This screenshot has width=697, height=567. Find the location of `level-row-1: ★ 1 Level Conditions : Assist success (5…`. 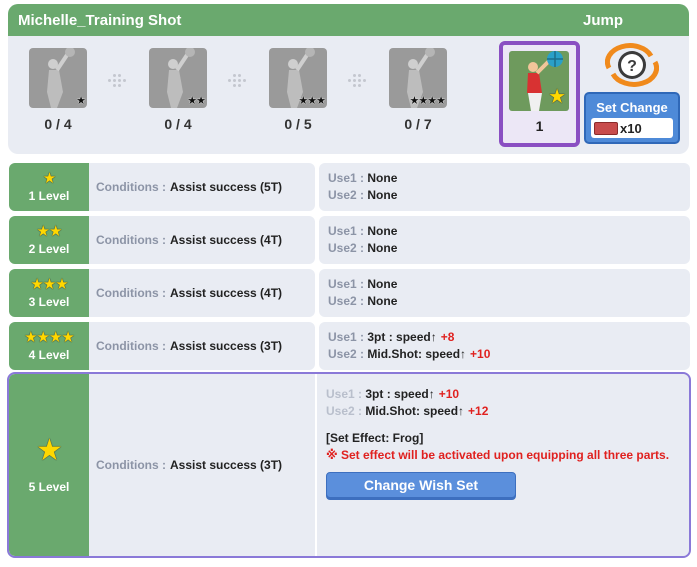

level-row-1: ★ 1 Level Conditions : Assist success (5… is located at coordinates (349, 187).